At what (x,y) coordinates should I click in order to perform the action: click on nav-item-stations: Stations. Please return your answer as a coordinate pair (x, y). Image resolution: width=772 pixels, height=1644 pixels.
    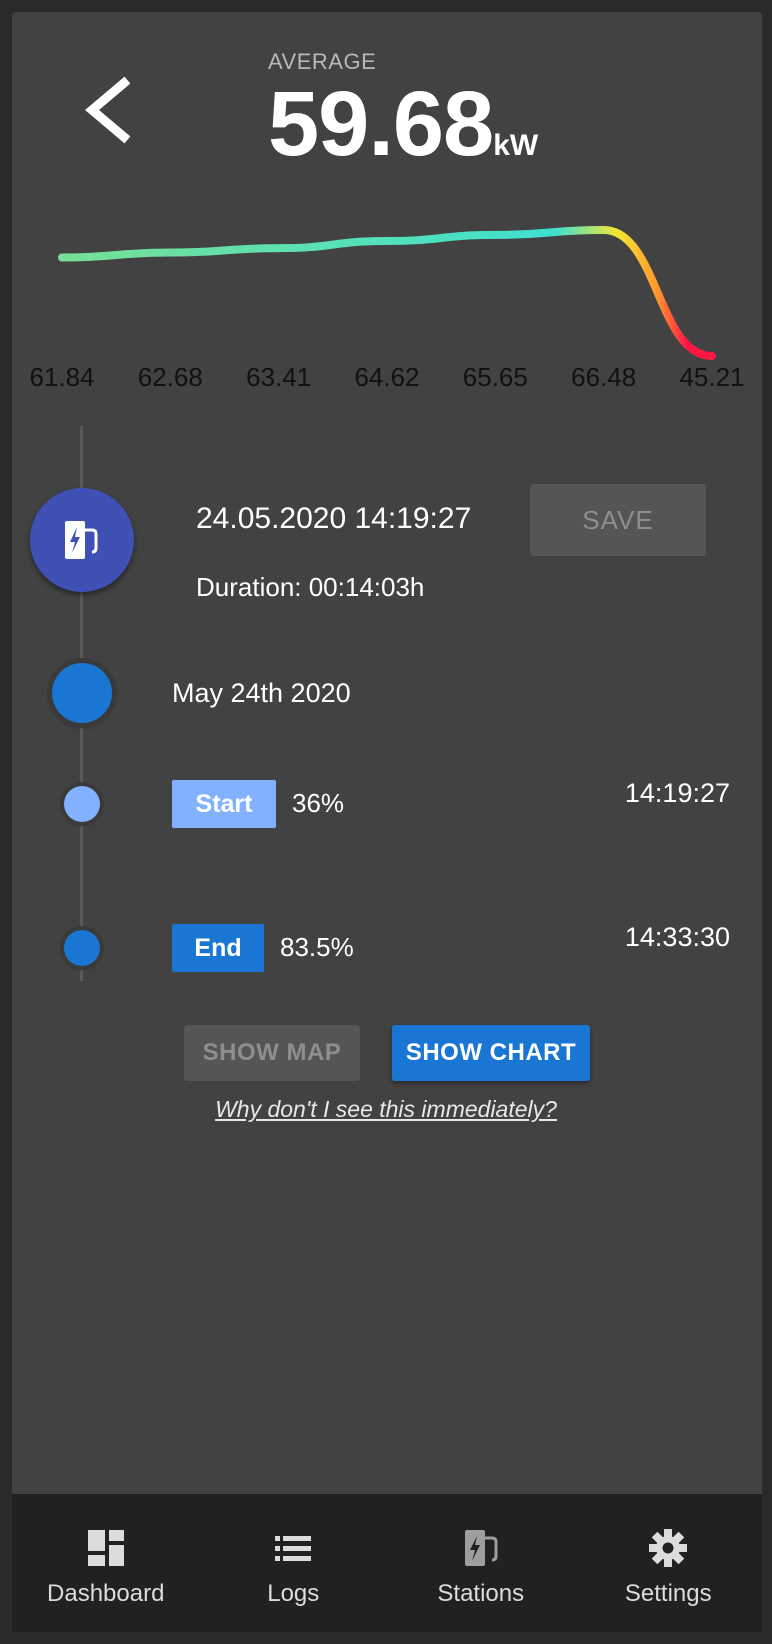
    Looking at the image, I should click on (481, 1563).